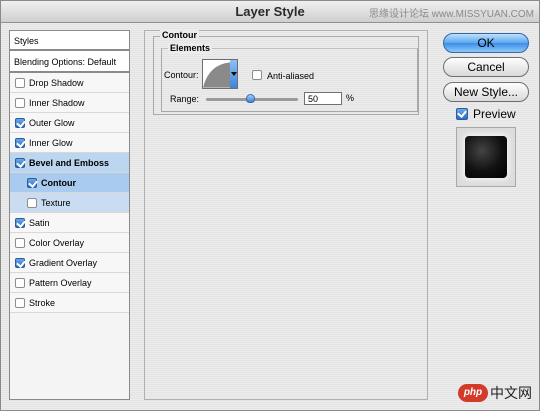  What do you see at coordinates (69, 303) in the screenshot?
I see `style-item-stroke: Stroke` at bounding box center [69, 303].